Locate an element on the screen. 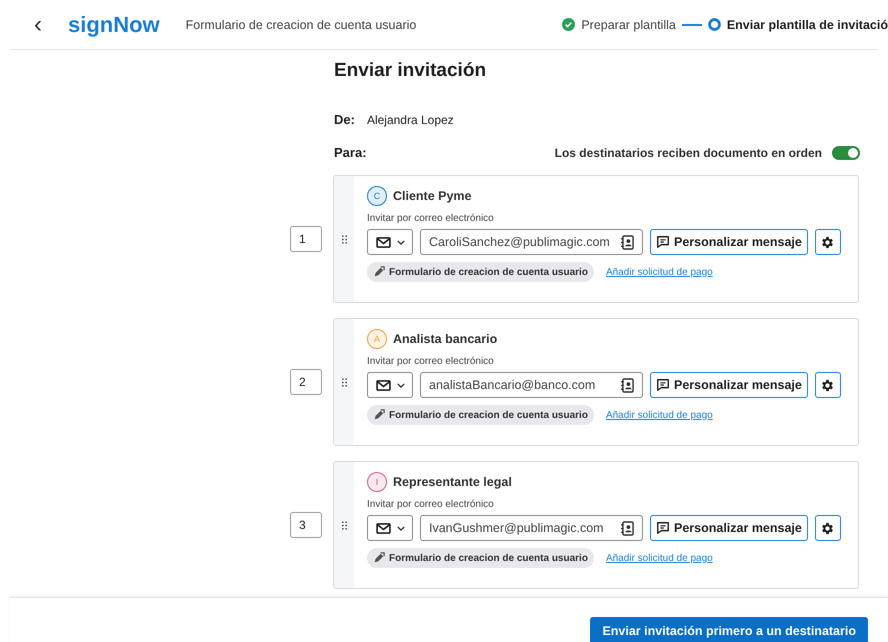 The width and height of the screenshot is (888, 642). page-title: Enviar invitación is located at coordinates (411, 71).